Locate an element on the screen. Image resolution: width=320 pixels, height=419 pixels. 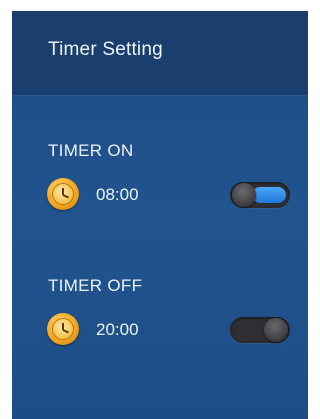
timer-off-label: TIMER OFF is located at coordinates (95, 285).